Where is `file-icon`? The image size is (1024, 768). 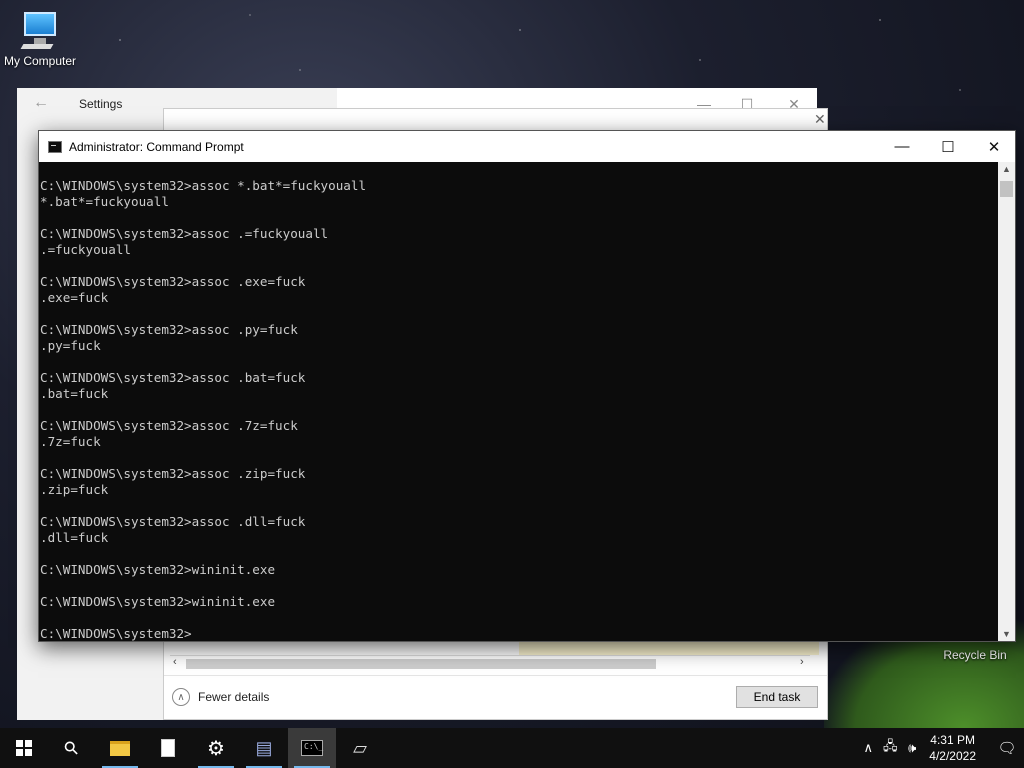 file-icon is located at coordinates (168, 748).